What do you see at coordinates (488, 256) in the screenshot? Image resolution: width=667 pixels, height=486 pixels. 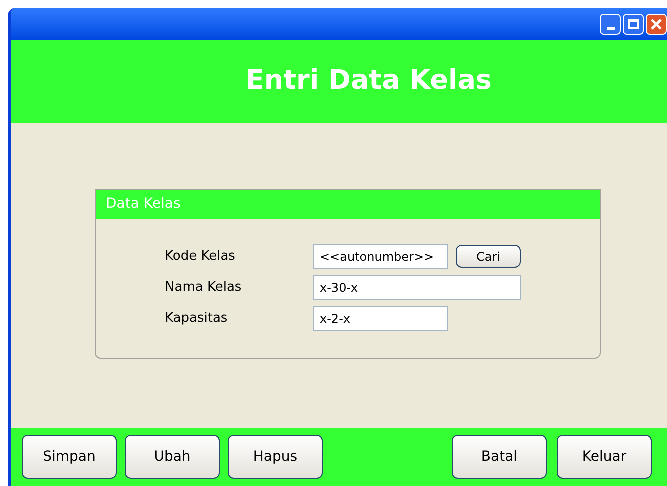 I see `search-button: Cari` at bounding box center [488, 256].